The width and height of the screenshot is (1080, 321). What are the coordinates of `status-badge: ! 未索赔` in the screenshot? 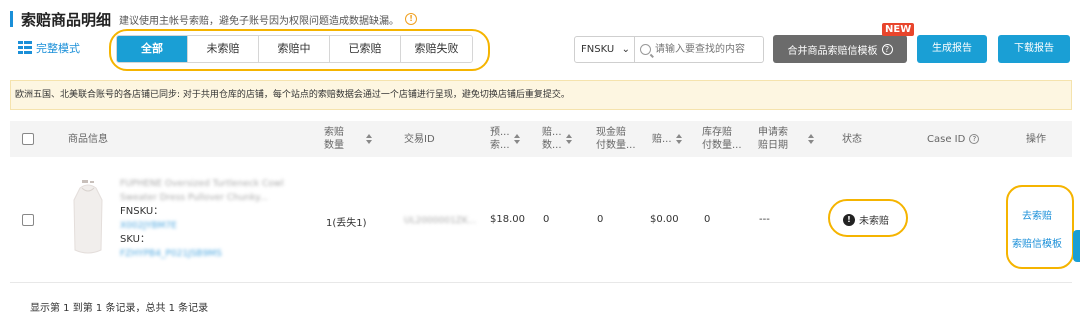 It's located at (866, 219).